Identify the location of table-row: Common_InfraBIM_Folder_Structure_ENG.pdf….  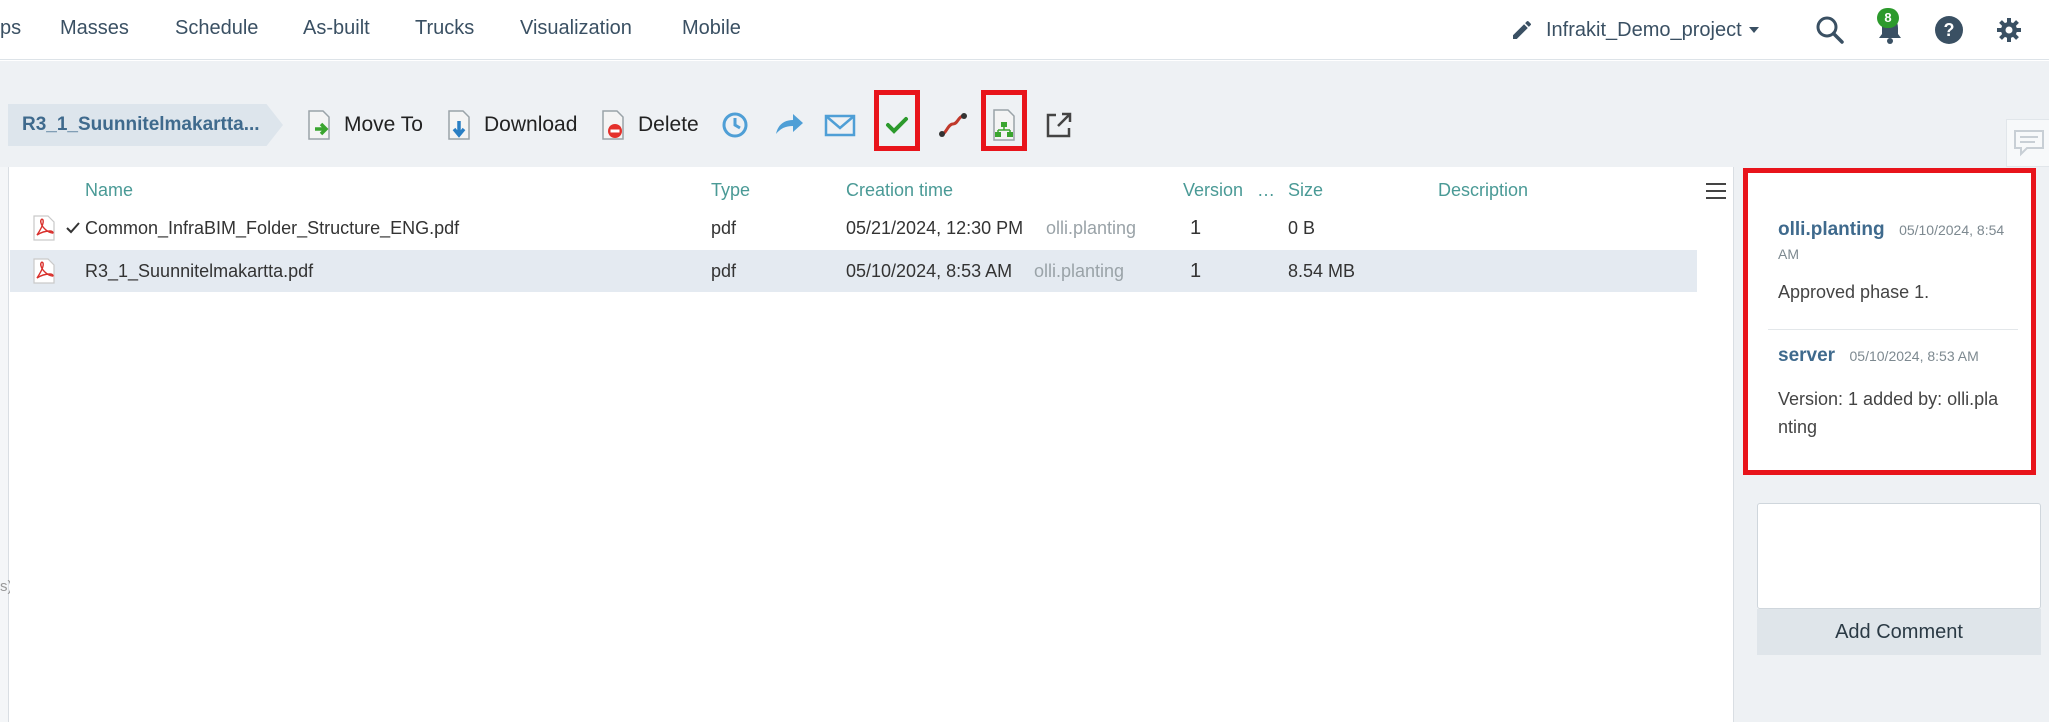
(853, 228).